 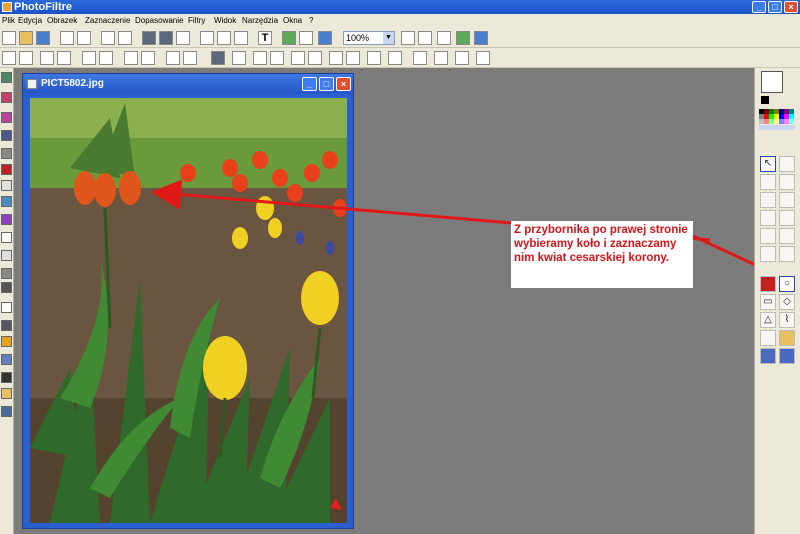 What do you see at coordinates (6, 377) in the screenshot?
I see `disk-icon` at bounding box center [6, 377].